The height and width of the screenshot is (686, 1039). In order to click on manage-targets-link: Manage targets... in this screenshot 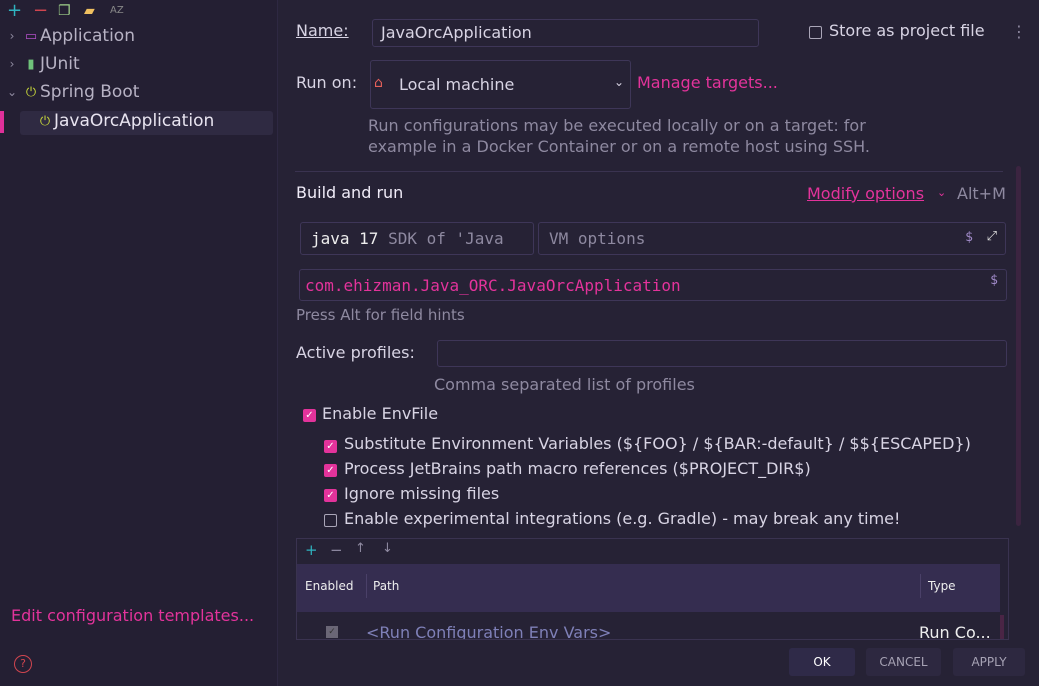, I will do `click(707, 82)`.